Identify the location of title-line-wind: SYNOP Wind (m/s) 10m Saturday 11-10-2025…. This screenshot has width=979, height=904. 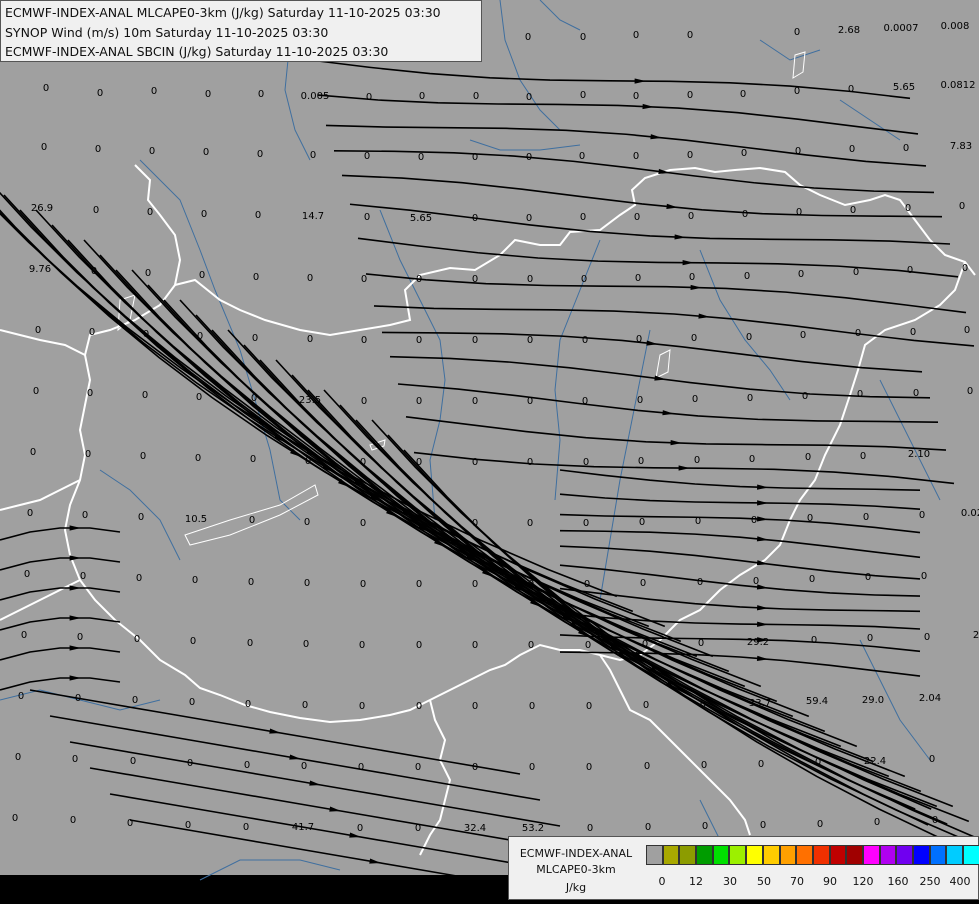
(167, 32).